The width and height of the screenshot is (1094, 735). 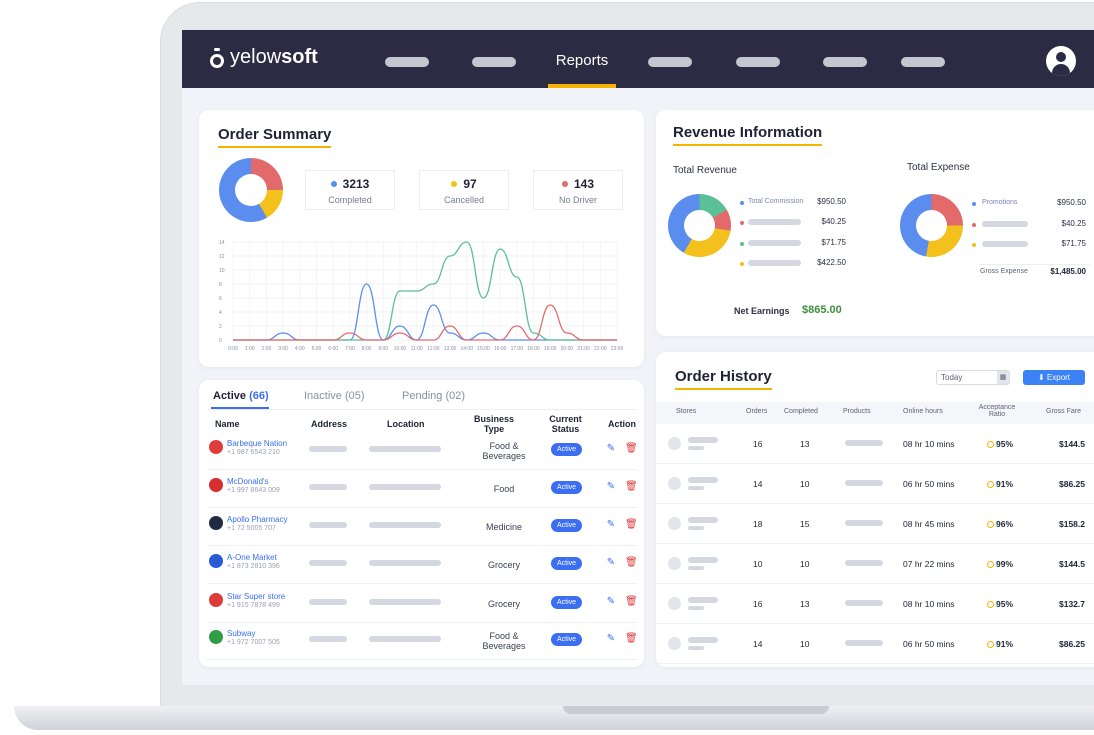 I want to click on th-acceptance-ratio: Acceptance Ratio, so click(x=997, y=411).